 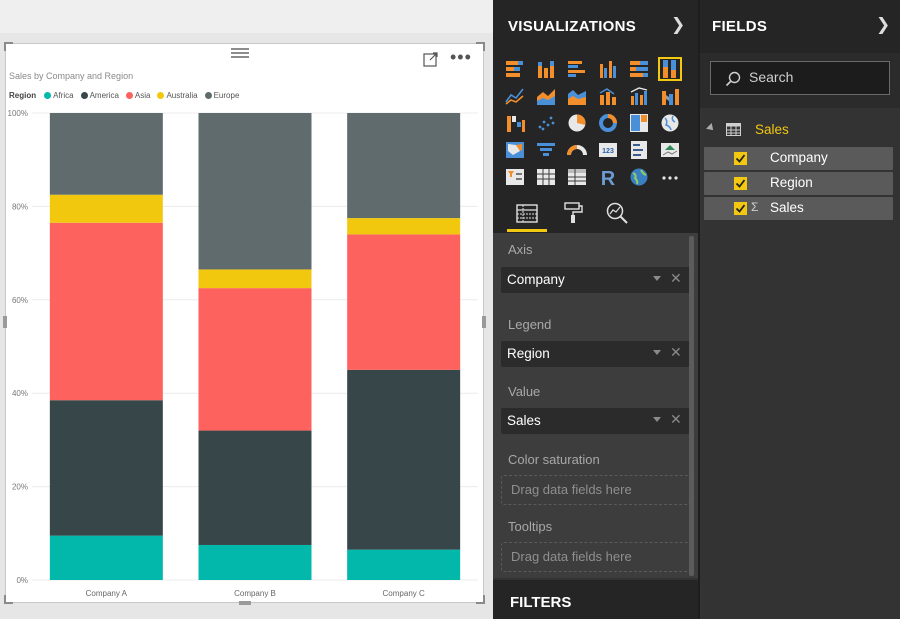 I want to click on sales-checkbox, so click(x=740, y=208).